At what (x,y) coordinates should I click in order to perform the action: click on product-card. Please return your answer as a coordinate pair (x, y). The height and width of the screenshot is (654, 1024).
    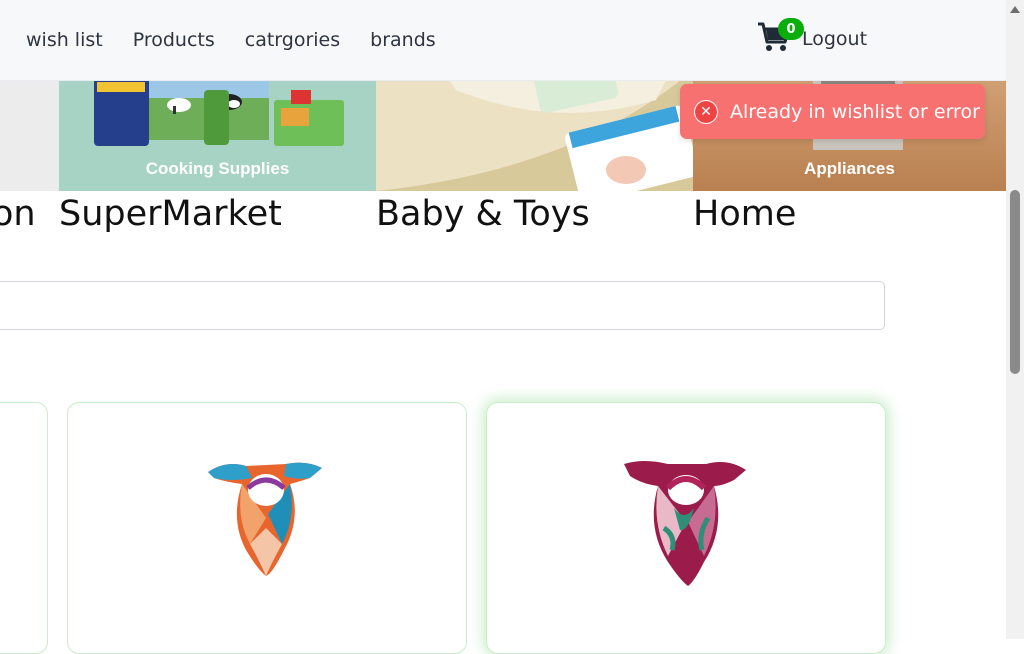
    Looking at the image, I should click on (24, 528).